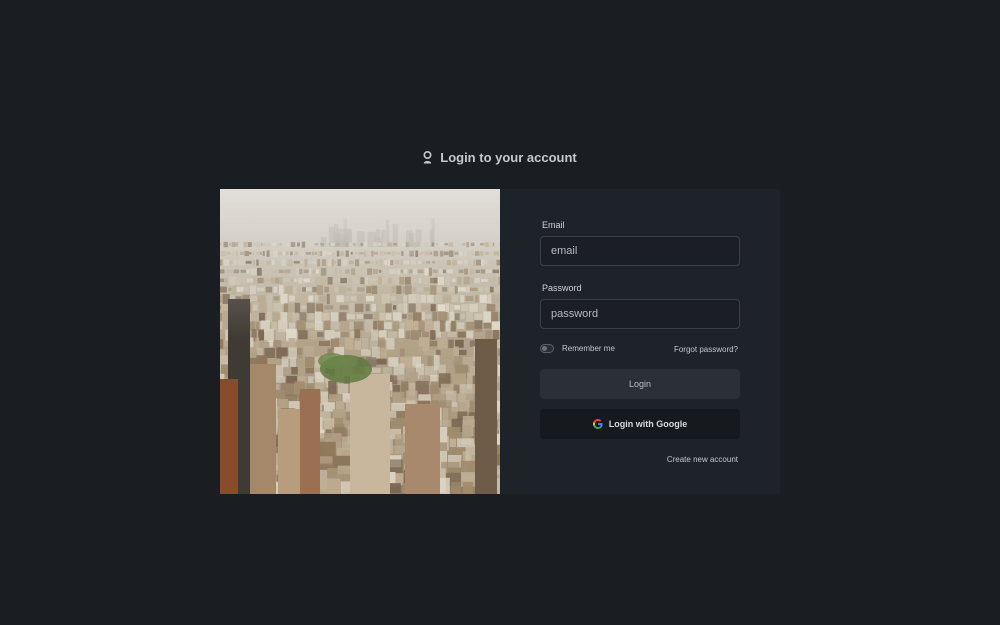 The height and width of the screenshot is (625, 1000). I want to click on toggle-knob, so click(544, 348).